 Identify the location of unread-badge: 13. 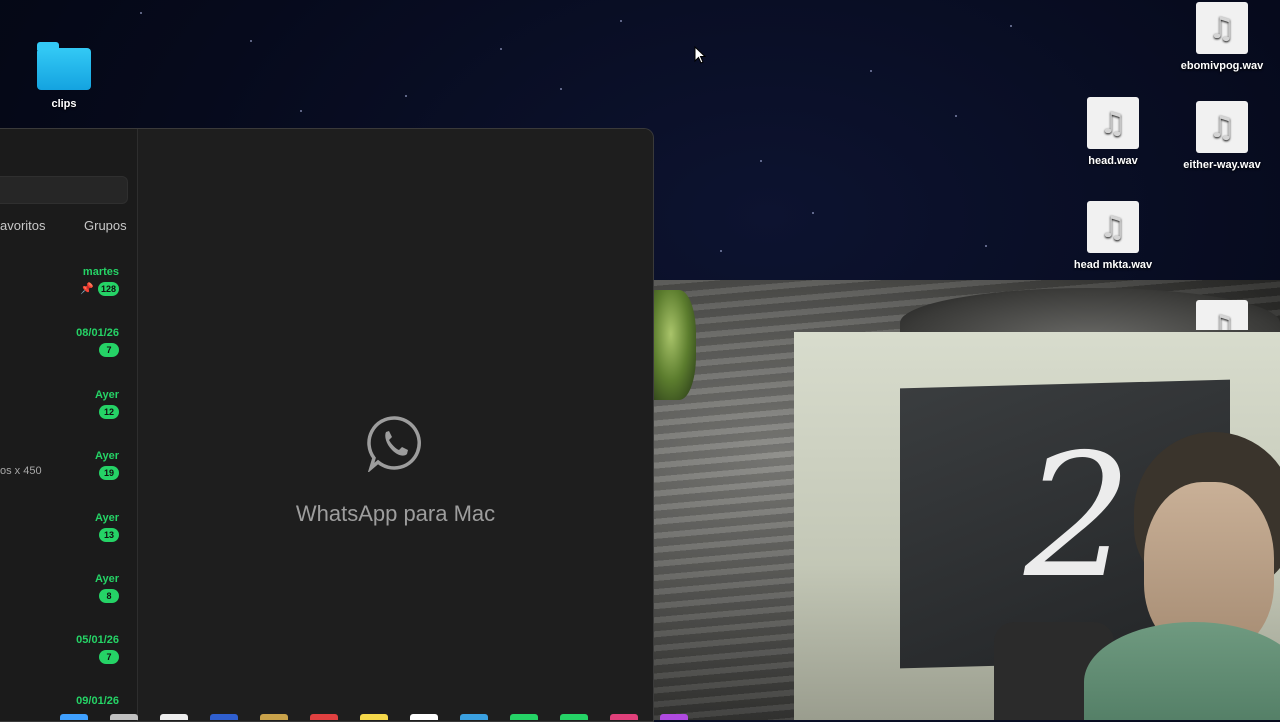
(109, 535).